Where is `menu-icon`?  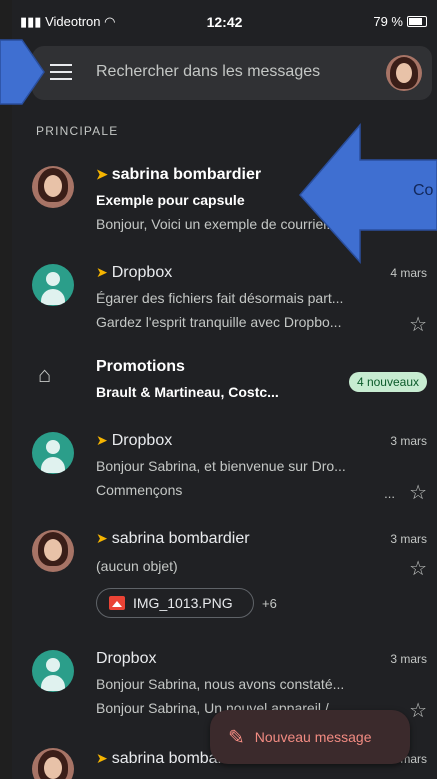 menu-icon is located at coordinates (61, 73).